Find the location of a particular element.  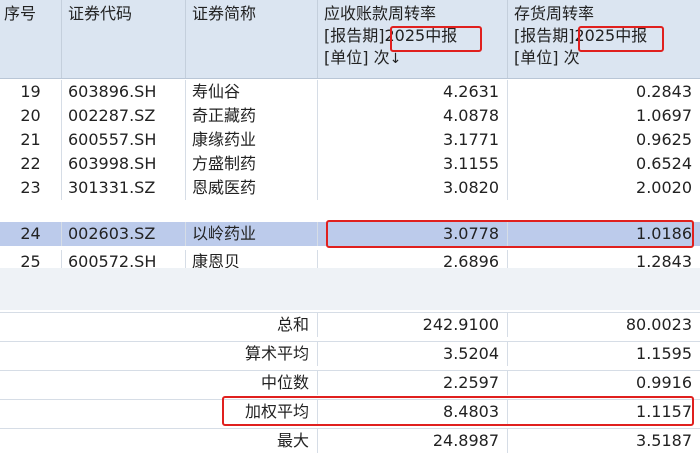

seq-cell: 22 is located at coordinates (31, 164).